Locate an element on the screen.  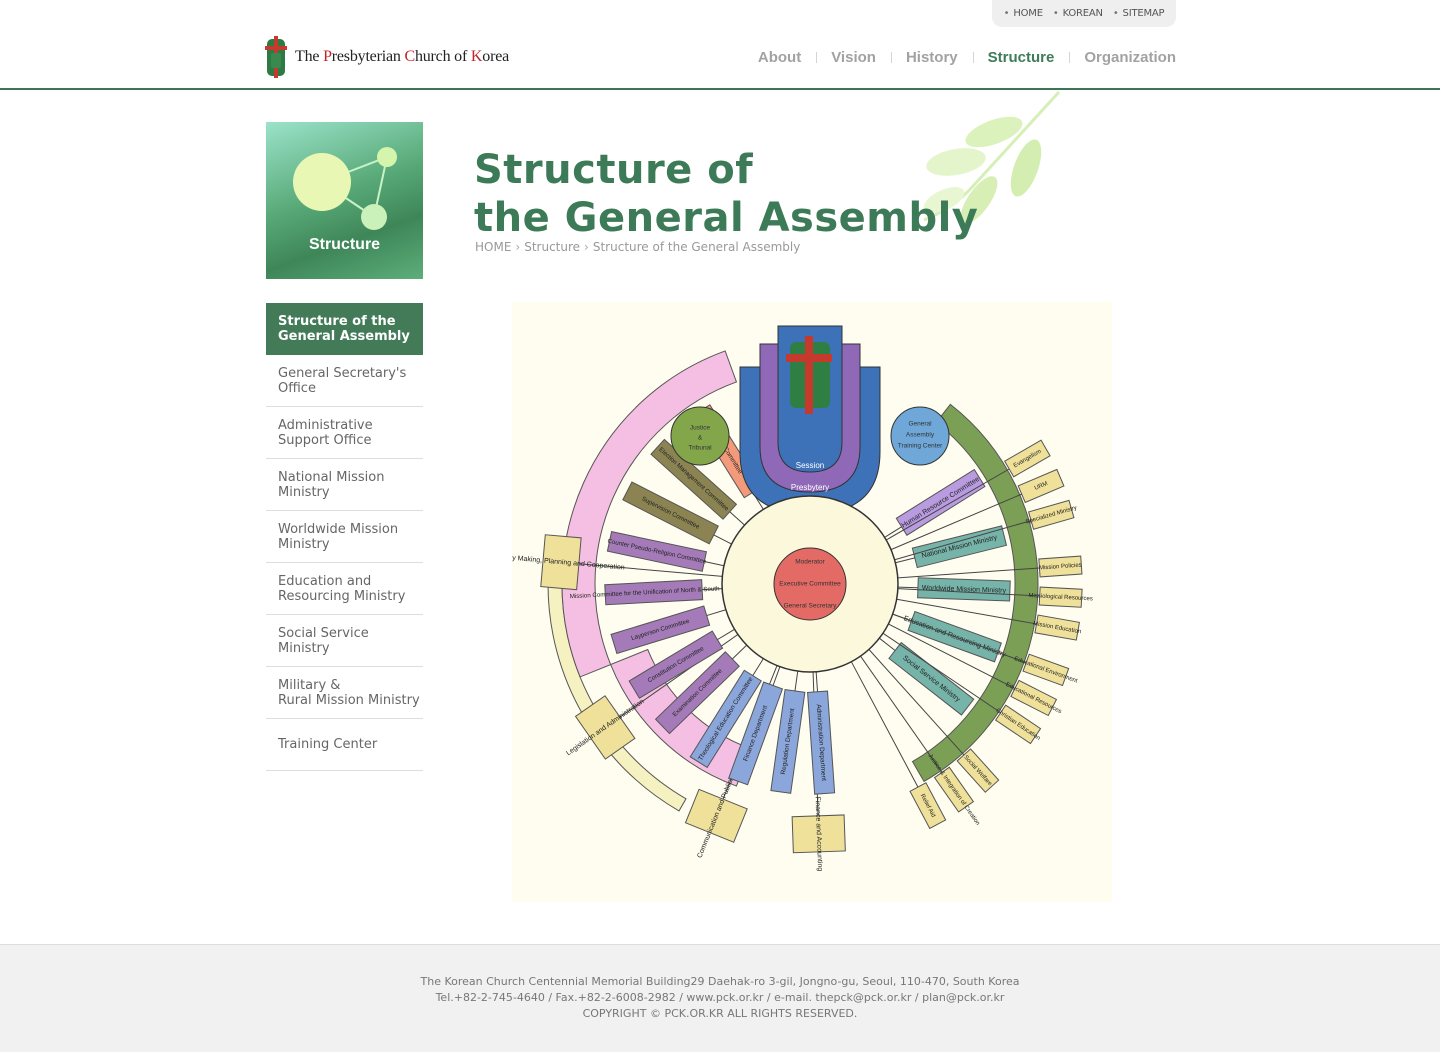
nav-structure: Structure is located at coordinates (1021, 57).